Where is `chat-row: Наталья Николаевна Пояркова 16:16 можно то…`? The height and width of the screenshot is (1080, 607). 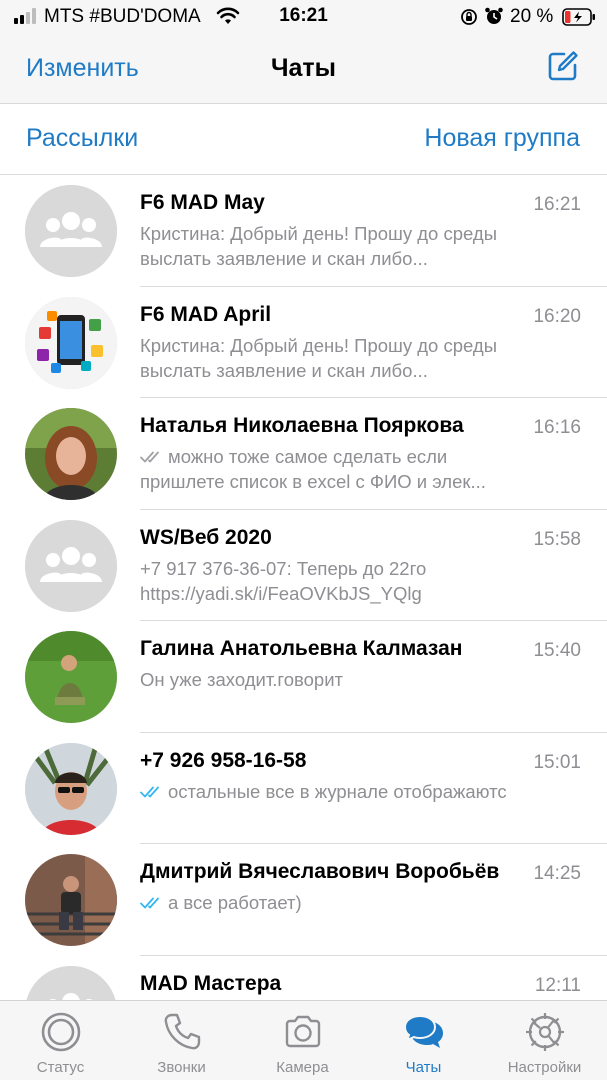
chat-row: Наталья Николаевна Пояркова 16:16 можно то… is located at coordinates (303, 454).